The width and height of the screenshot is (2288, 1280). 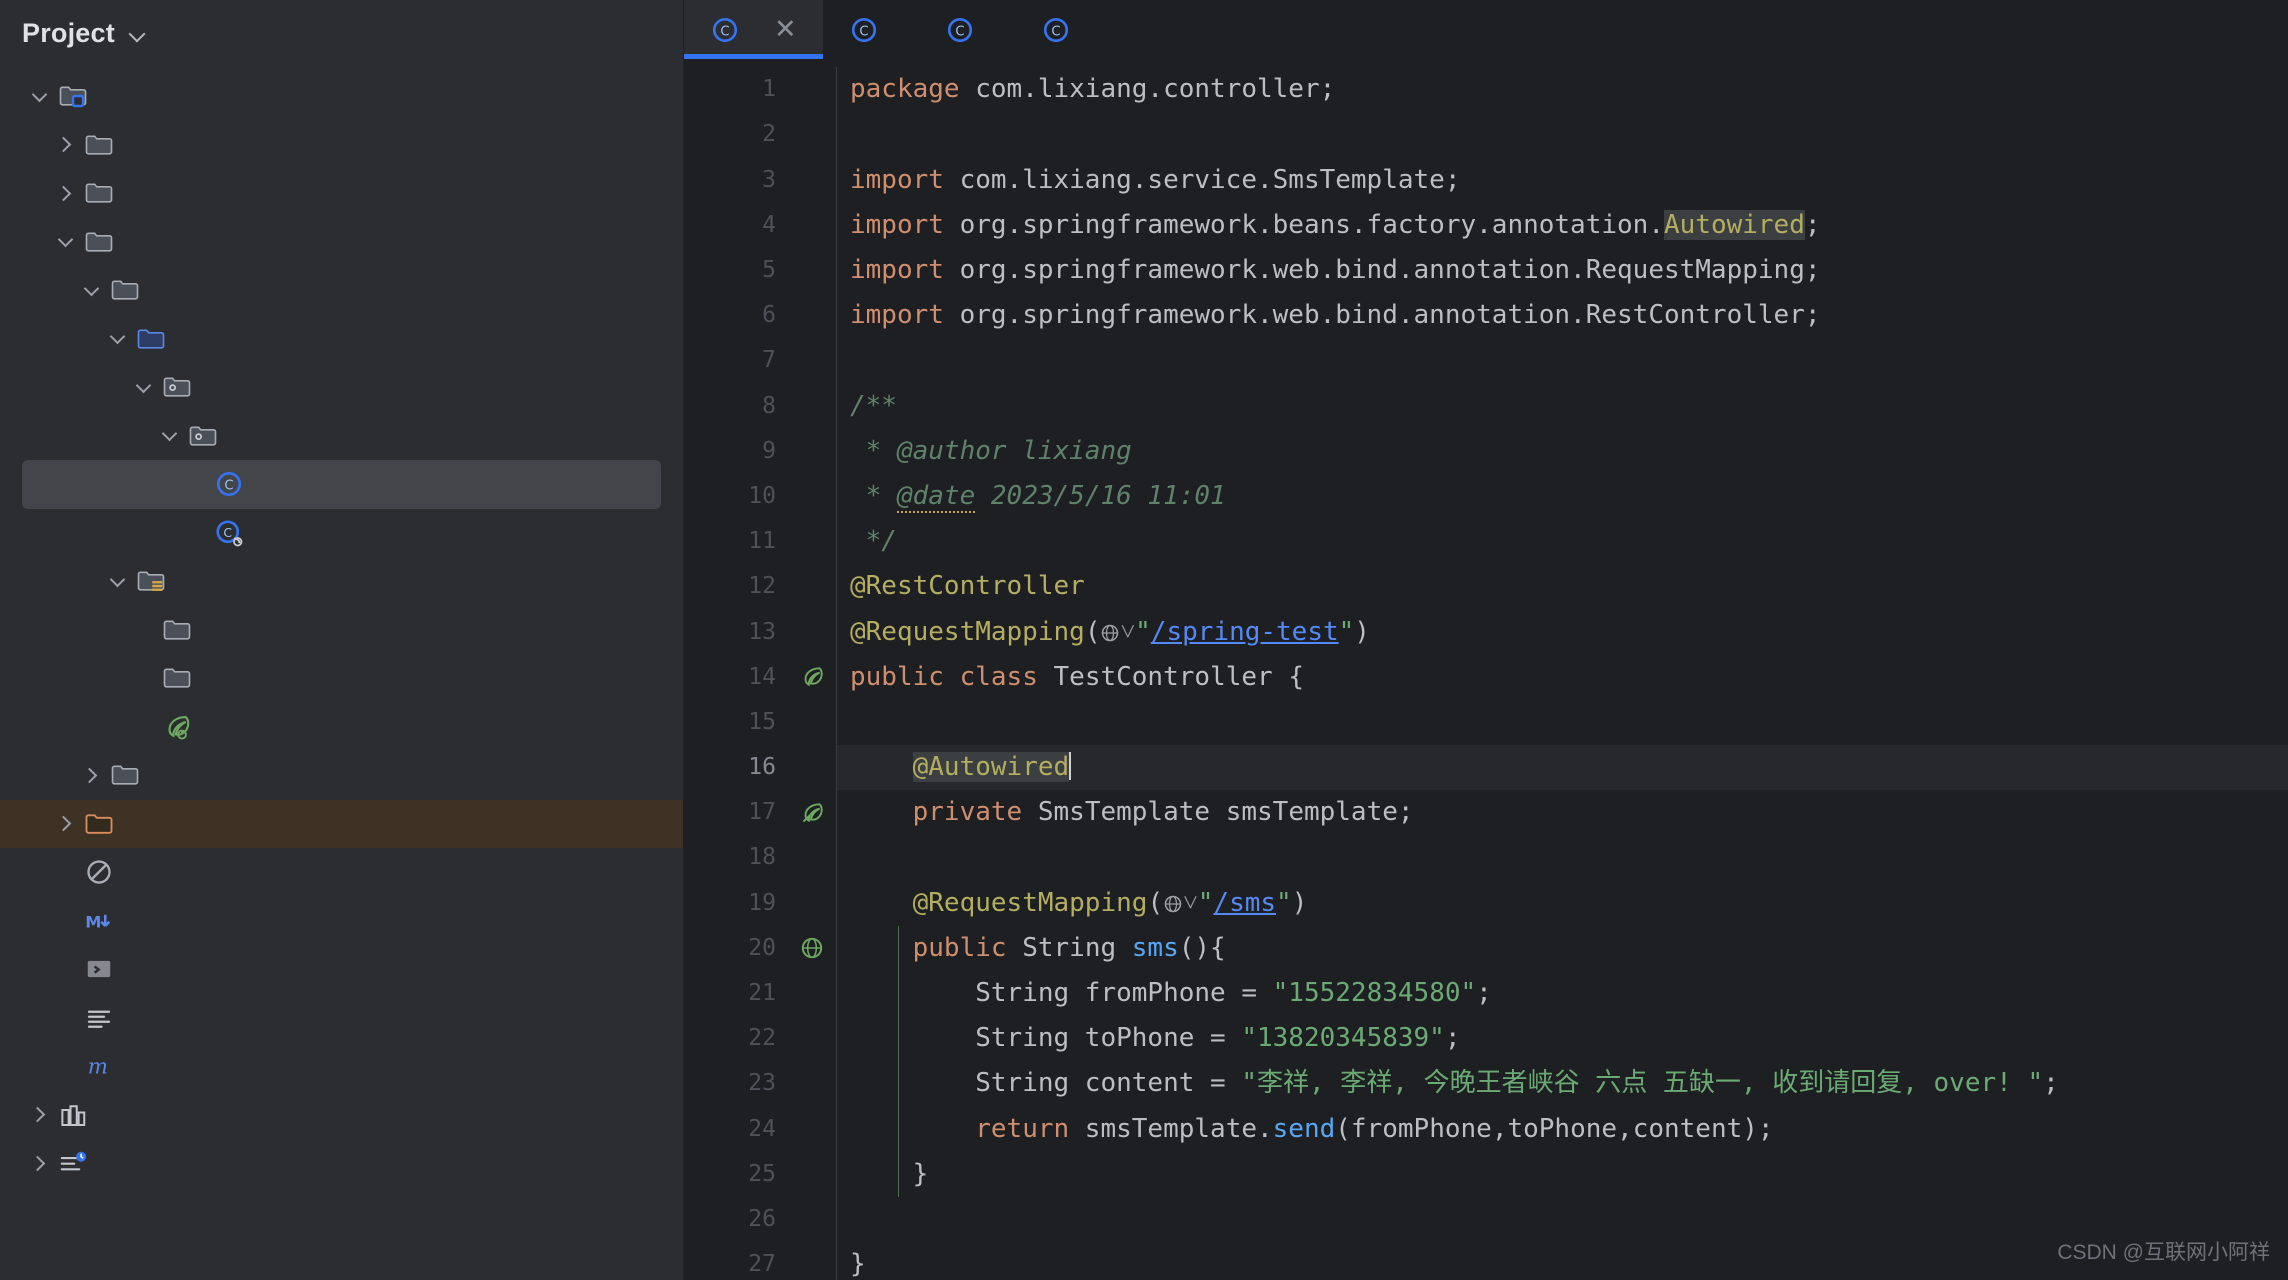 What do you see at coordinates (812, 948) in the screenshot?
I see `web-mapping-marker` at bounding box center [812, 948].